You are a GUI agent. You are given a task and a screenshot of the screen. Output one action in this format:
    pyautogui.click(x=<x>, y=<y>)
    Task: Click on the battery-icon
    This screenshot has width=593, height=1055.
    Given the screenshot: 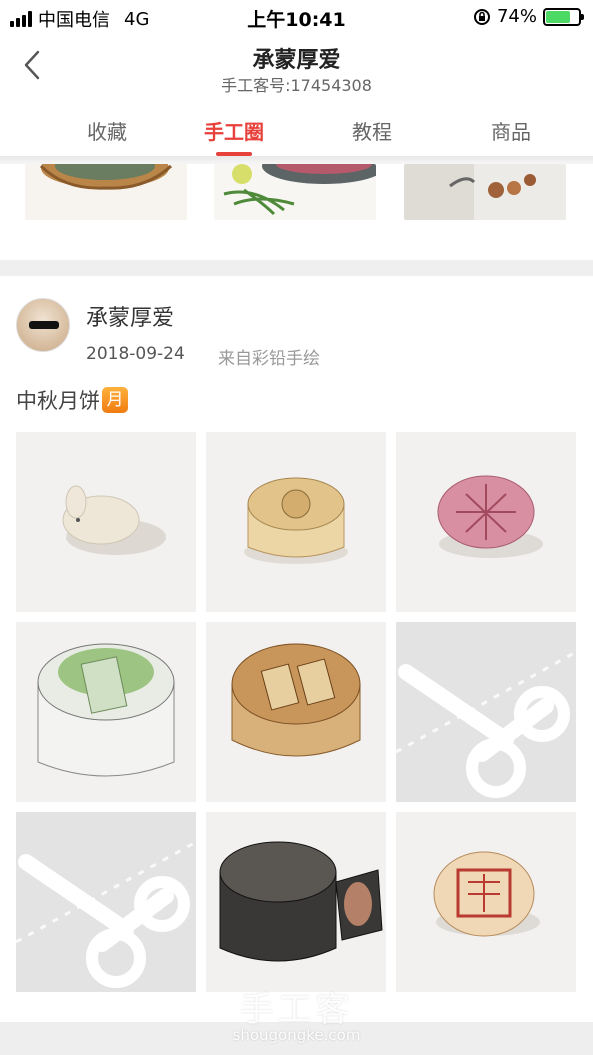 What is the action you would take?
    pyautogui.click(x=563, y=16)
    